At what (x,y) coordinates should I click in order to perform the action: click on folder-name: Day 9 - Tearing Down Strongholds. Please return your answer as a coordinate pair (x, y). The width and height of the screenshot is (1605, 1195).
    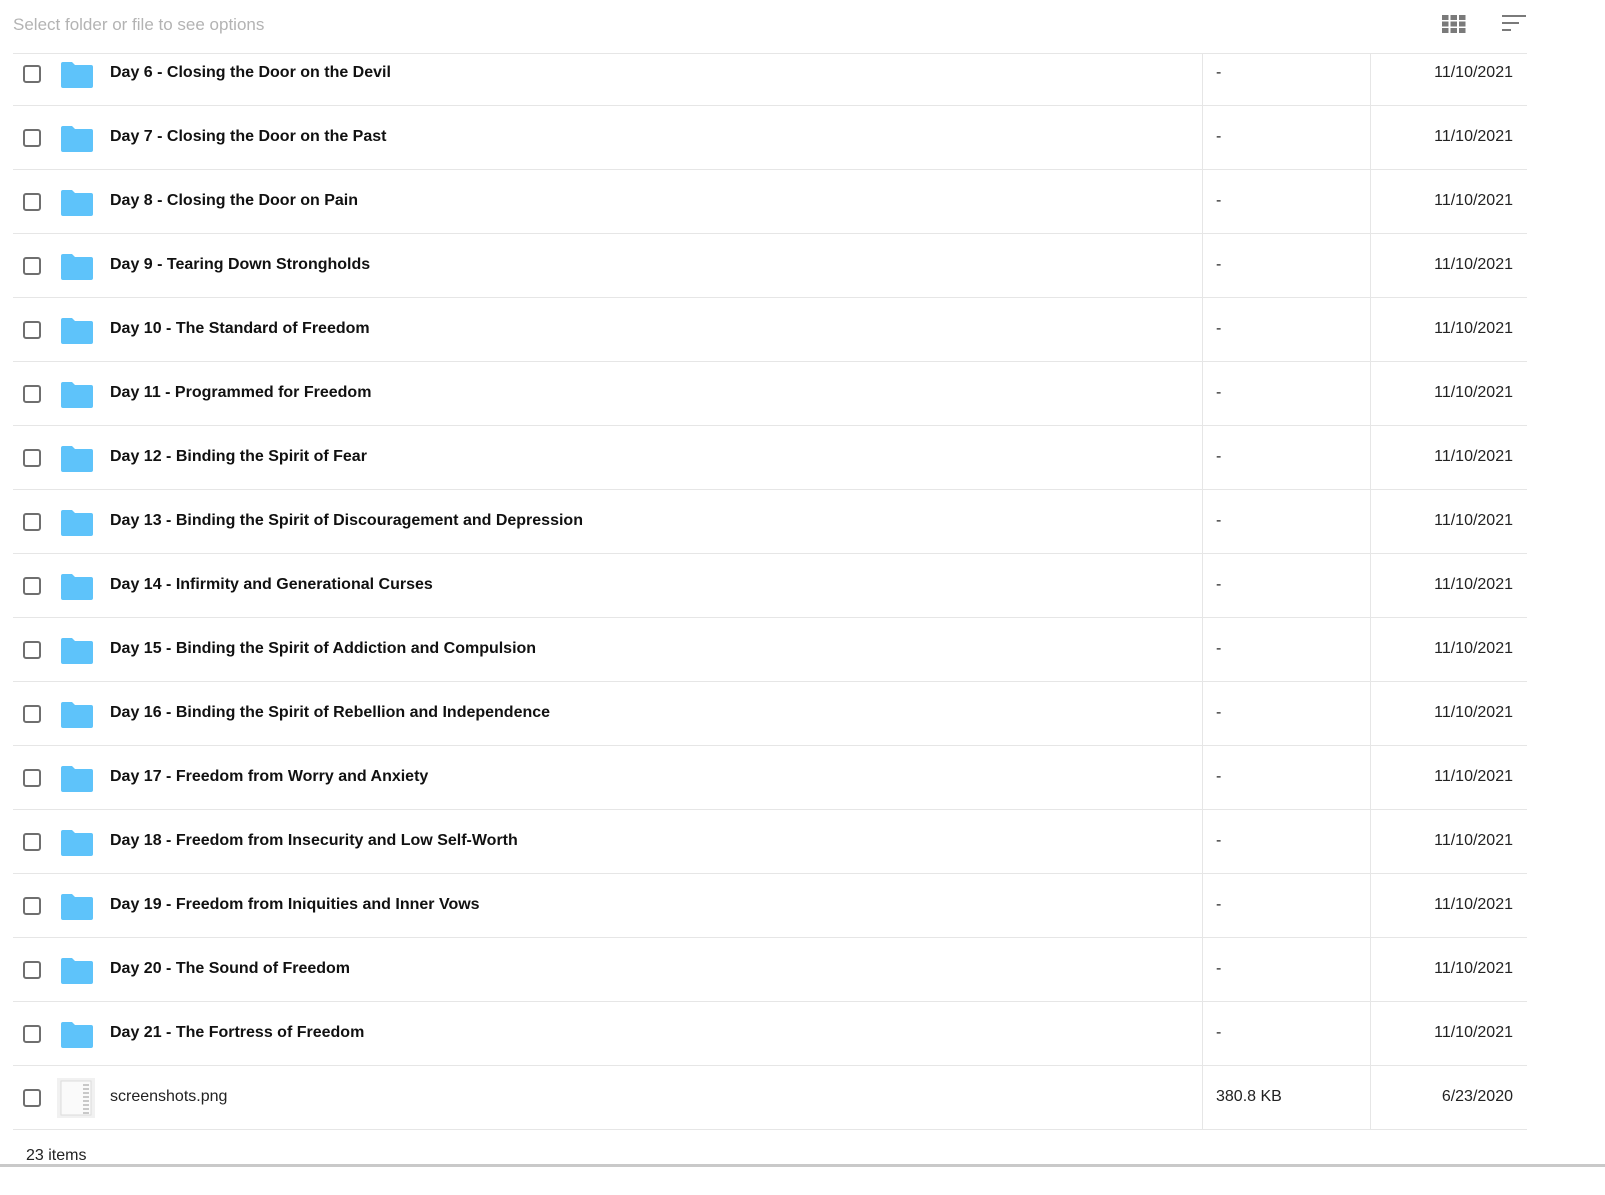
    Looking at the image, I should click on (240, 265).